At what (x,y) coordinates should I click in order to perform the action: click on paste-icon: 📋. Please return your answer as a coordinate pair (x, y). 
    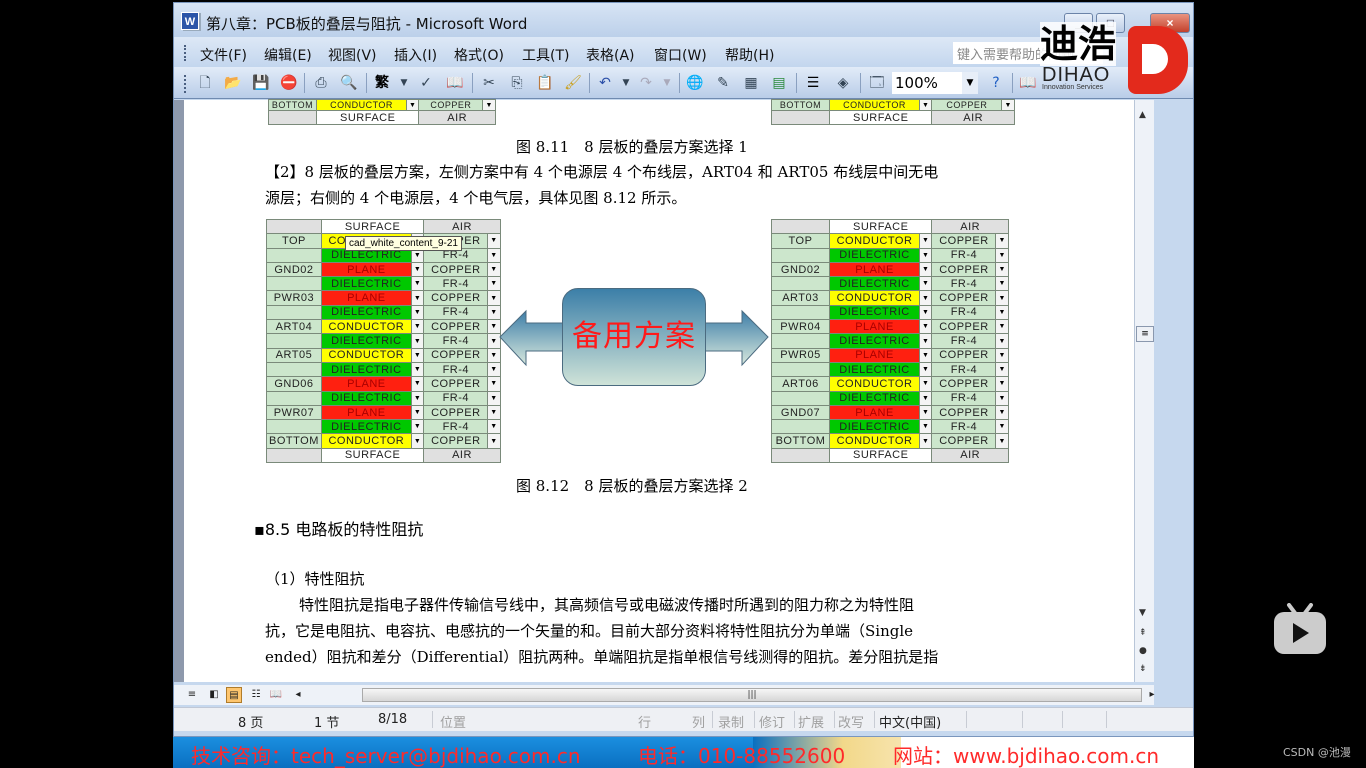
    Looking at the image, I should click on (545, 83).